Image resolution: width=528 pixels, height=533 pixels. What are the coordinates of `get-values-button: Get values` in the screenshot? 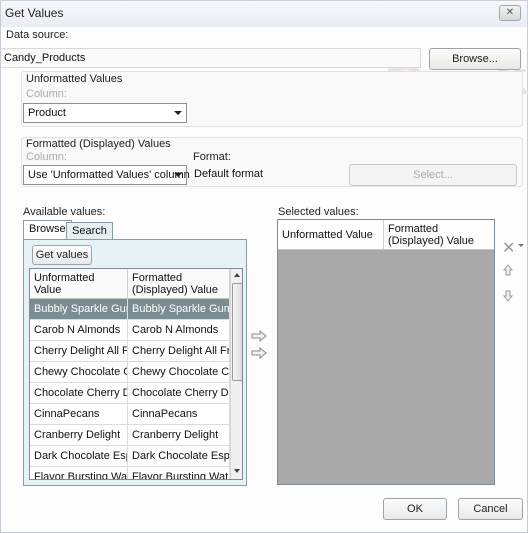 It's located at (62, 255).